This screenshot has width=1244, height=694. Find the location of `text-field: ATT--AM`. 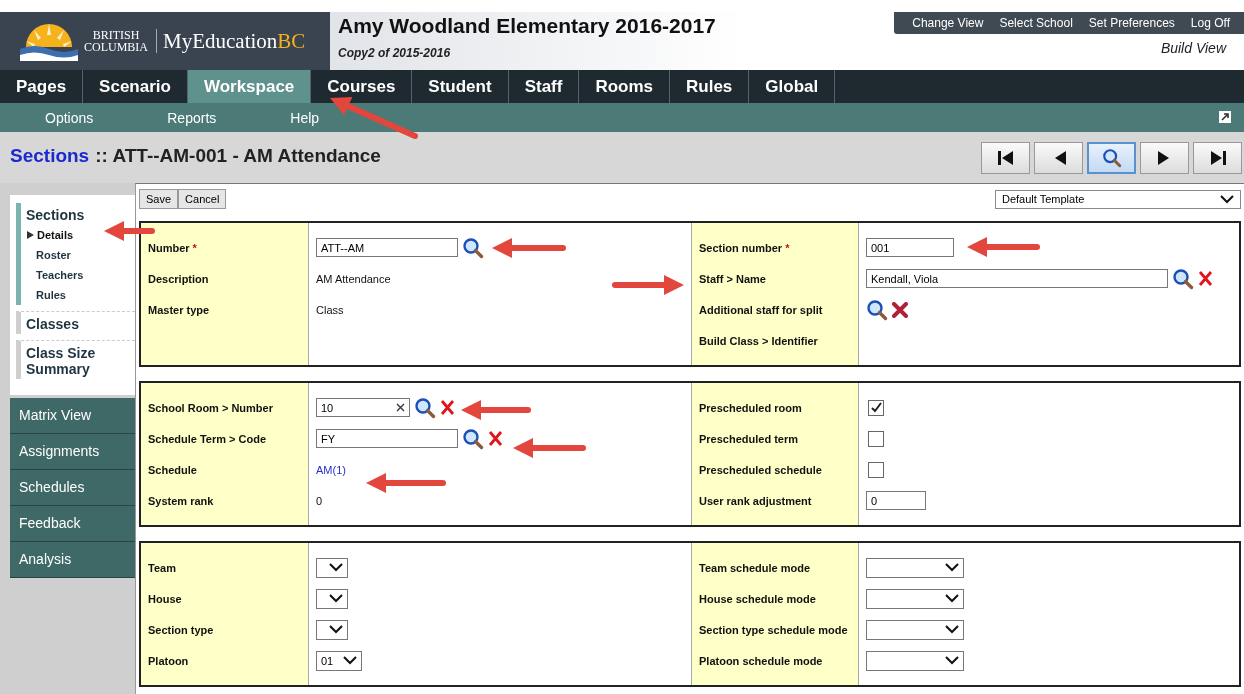

text-field: ATT--AM is located at coordinates (387, 247).